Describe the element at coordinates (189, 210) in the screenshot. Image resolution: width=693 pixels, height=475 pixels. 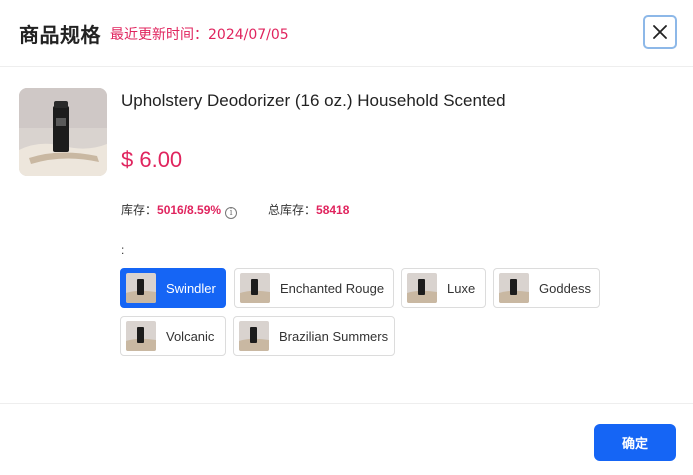
I see `stock-value: 5016/8.59%` at that location.